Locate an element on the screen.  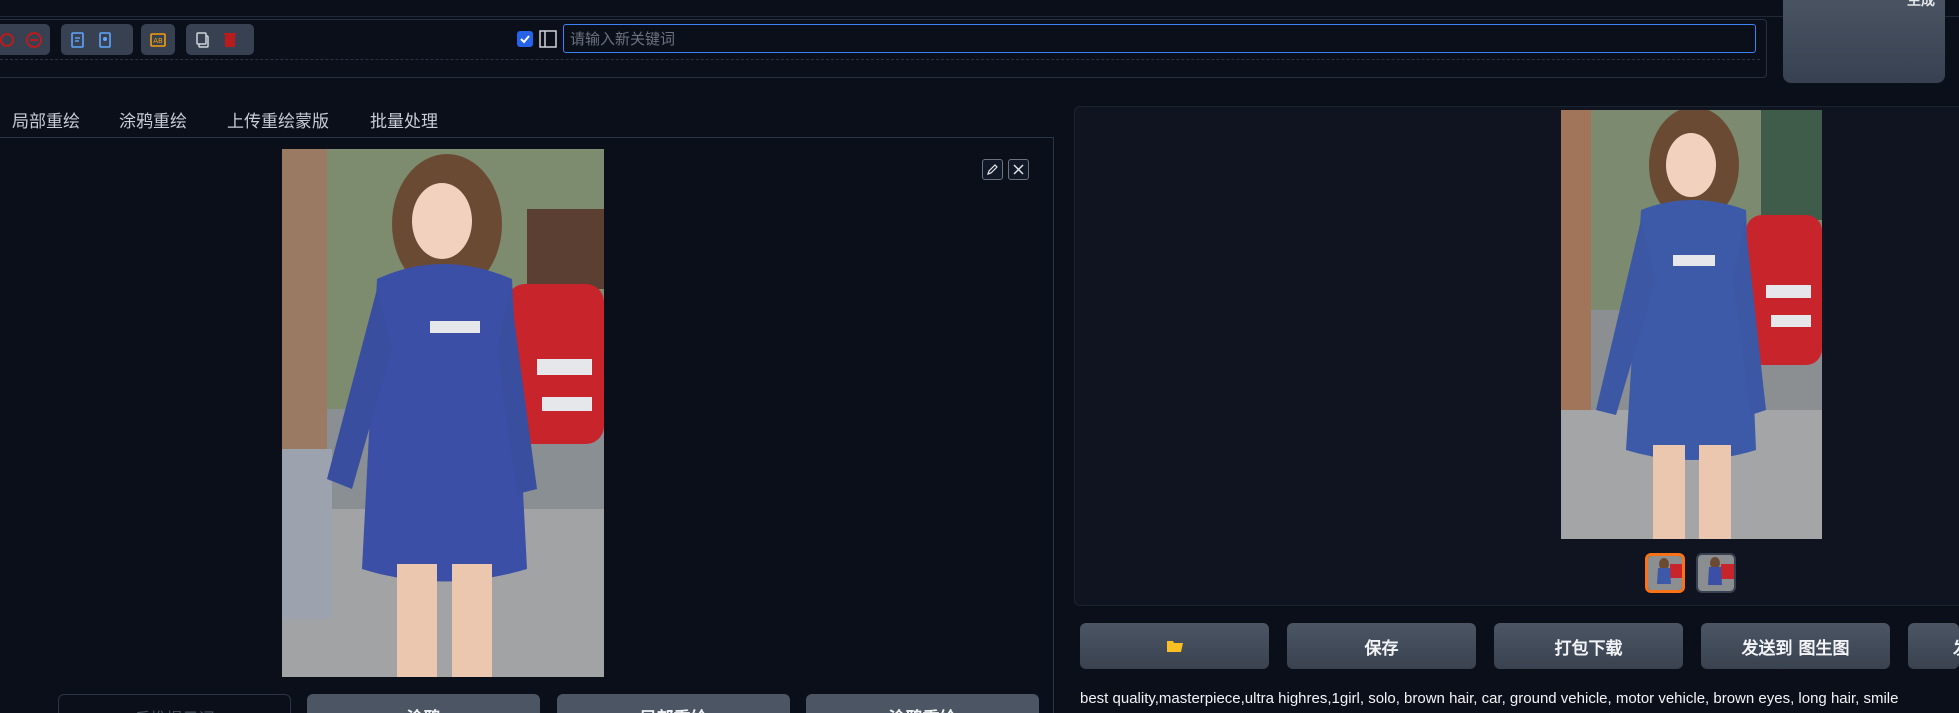
copy-icon is located at coordinates (203, 40).